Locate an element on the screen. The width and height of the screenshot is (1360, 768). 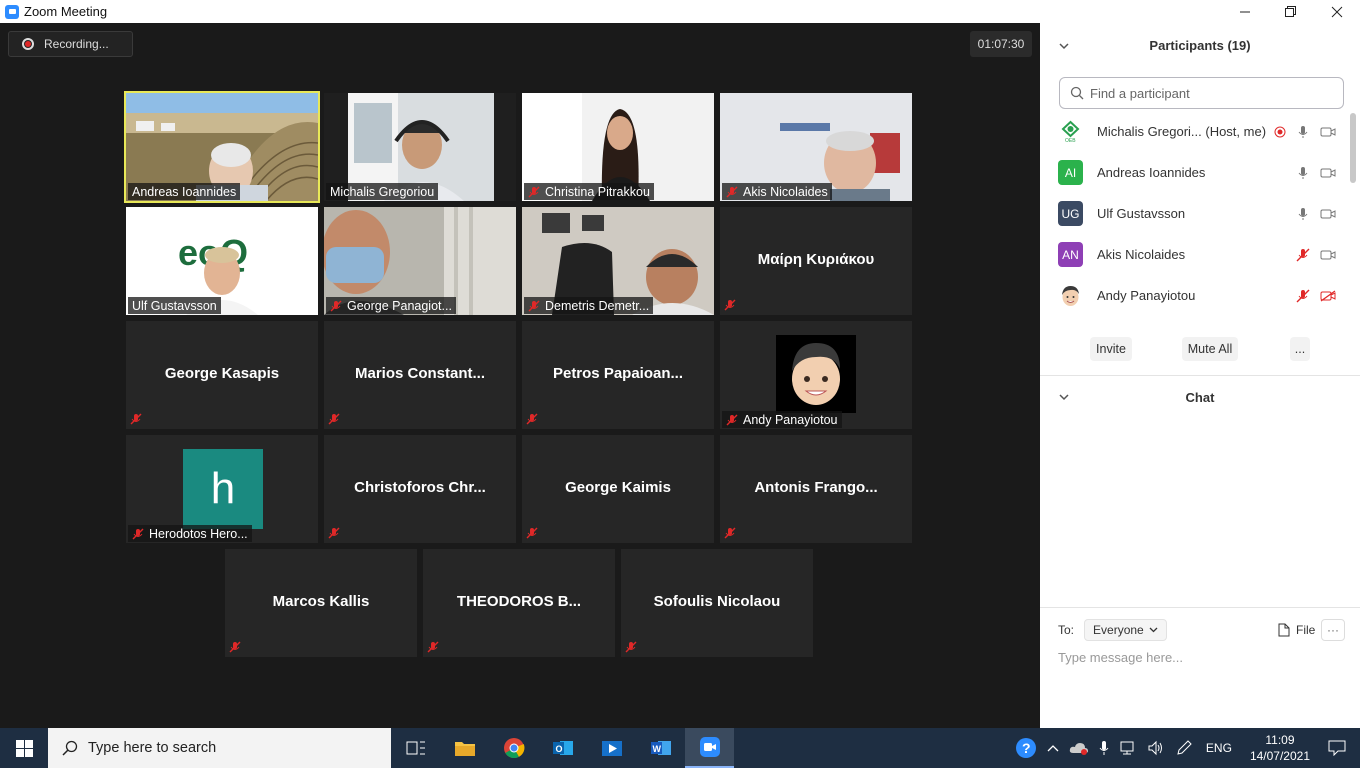
system-clock: 11:09 14/07/2021 is located at coordinates (1280, 748).